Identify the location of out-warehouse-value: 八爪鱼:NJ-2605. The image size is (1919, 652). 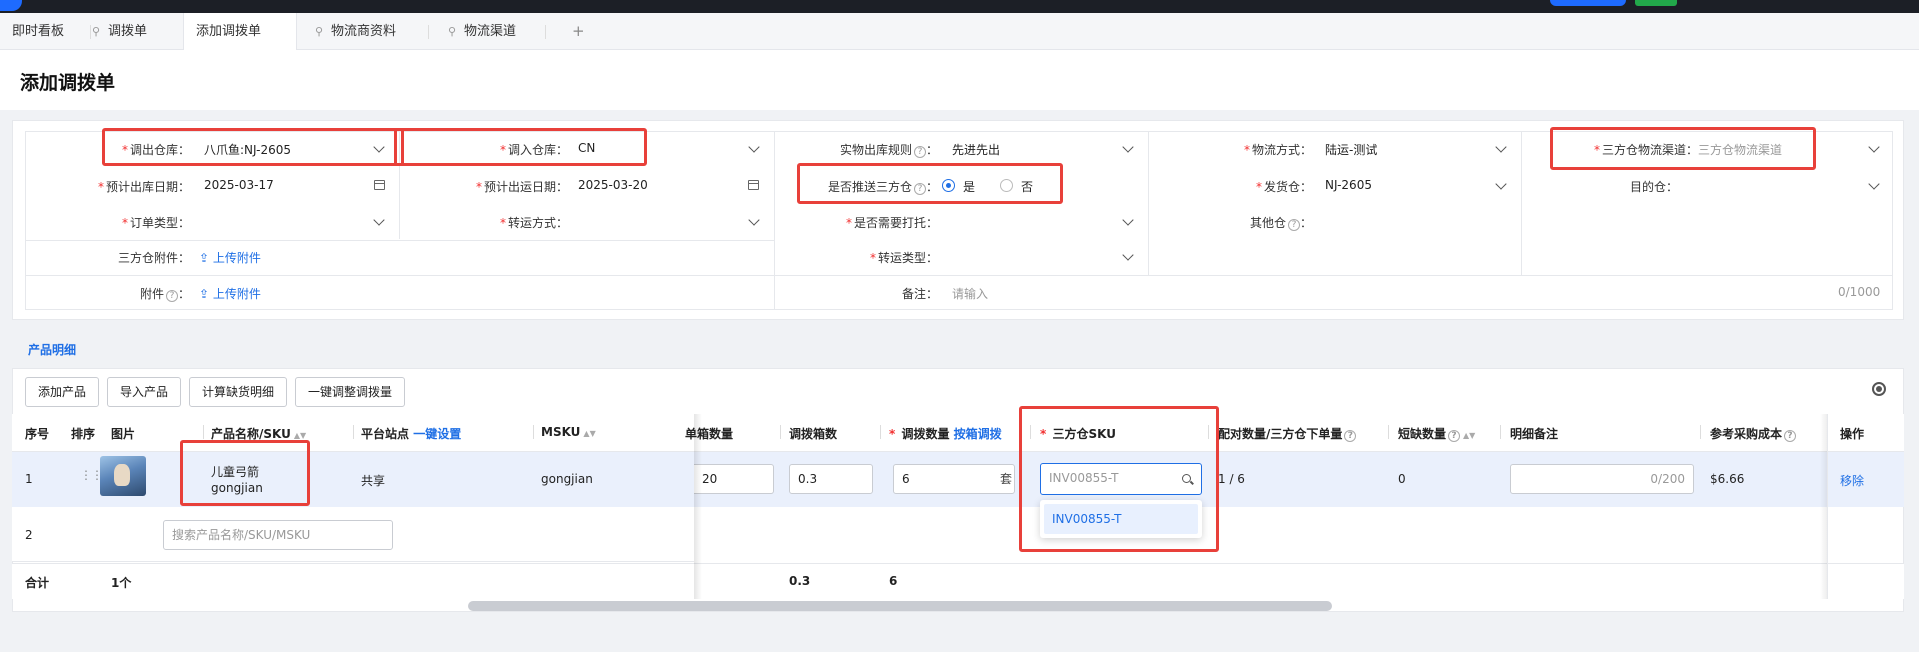
(247, 149).